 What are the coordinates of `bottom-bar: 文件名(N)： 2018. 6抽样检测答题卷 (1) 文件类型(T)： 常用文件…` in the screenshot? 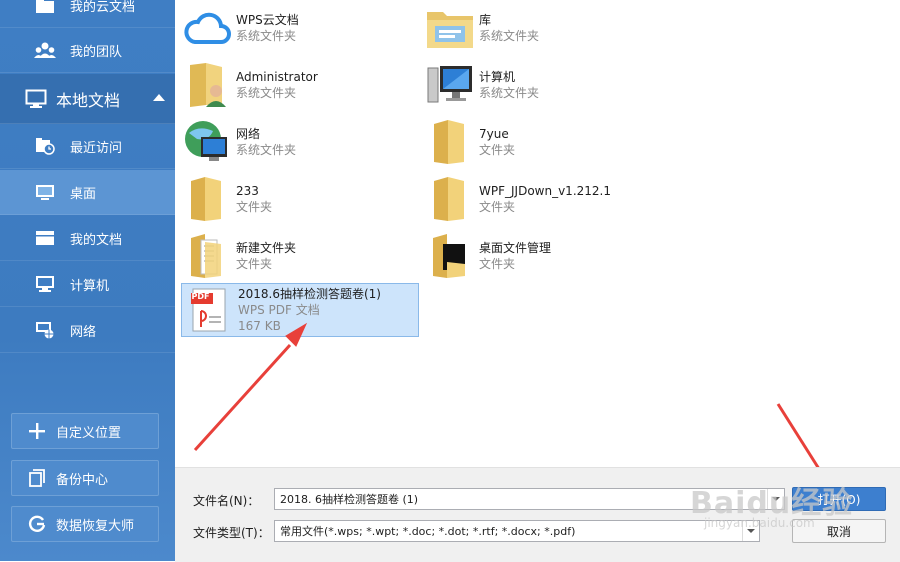 It's located at (537, 514).